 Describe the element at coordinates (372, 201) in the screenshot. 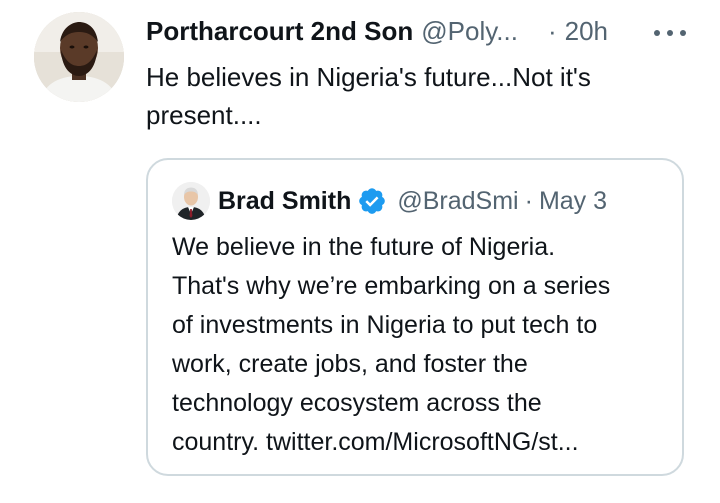

I see `verified-badge-icon` at that location.